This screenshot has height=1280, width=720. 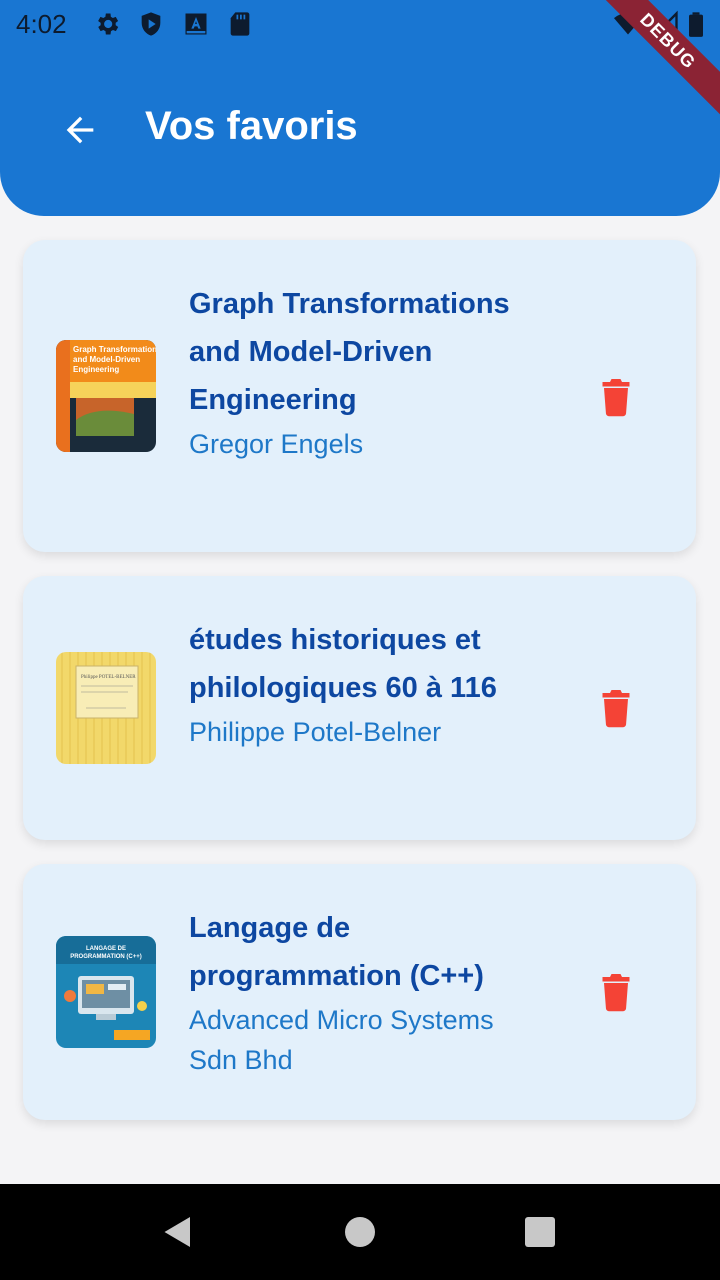 I want to click on status-time: 4:02, so click(x=41, y=24).